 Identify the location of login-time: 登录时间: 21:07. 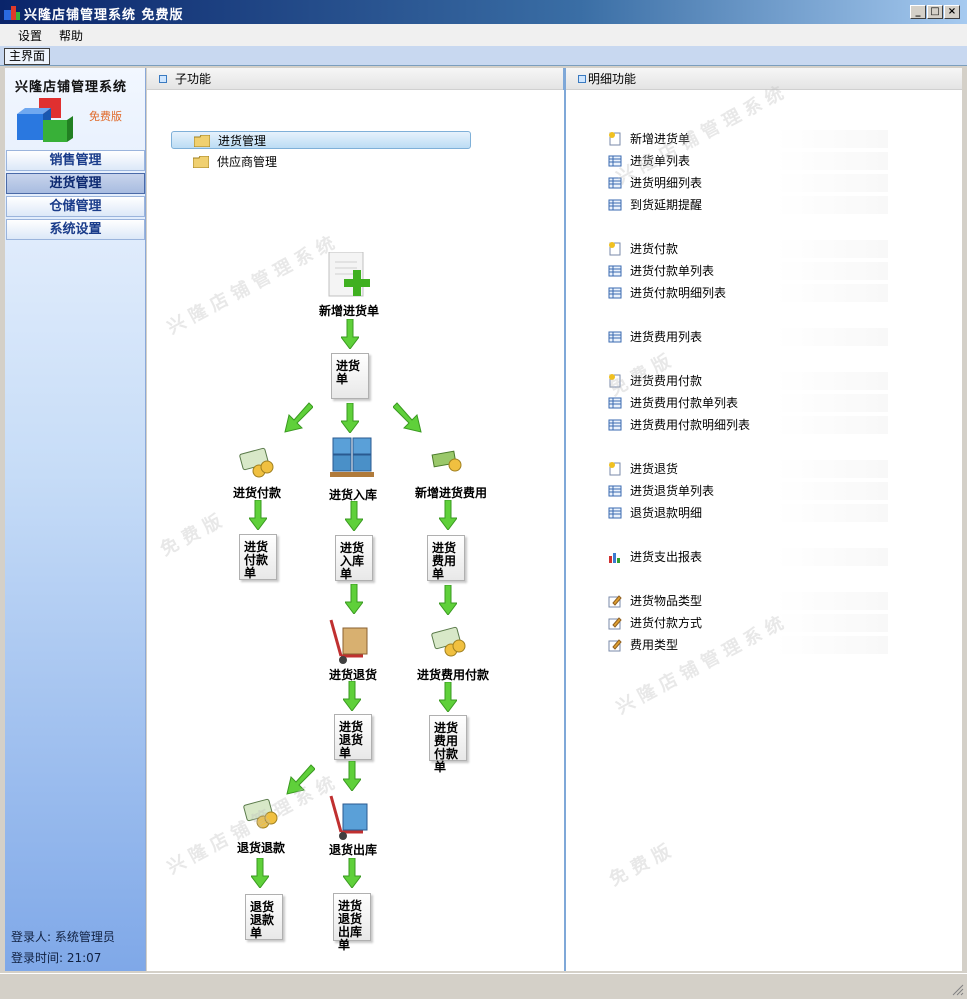
(56, 958).